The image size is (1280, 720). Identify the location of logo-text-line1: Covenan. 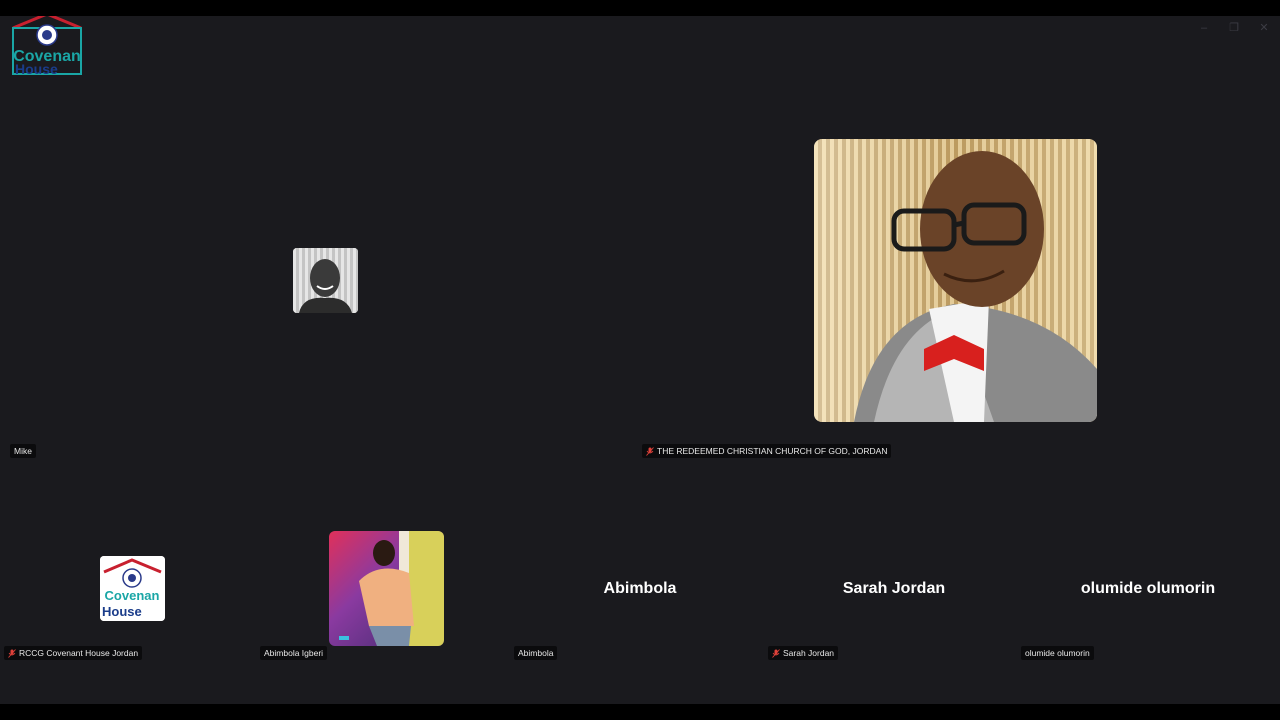
(132, 595).